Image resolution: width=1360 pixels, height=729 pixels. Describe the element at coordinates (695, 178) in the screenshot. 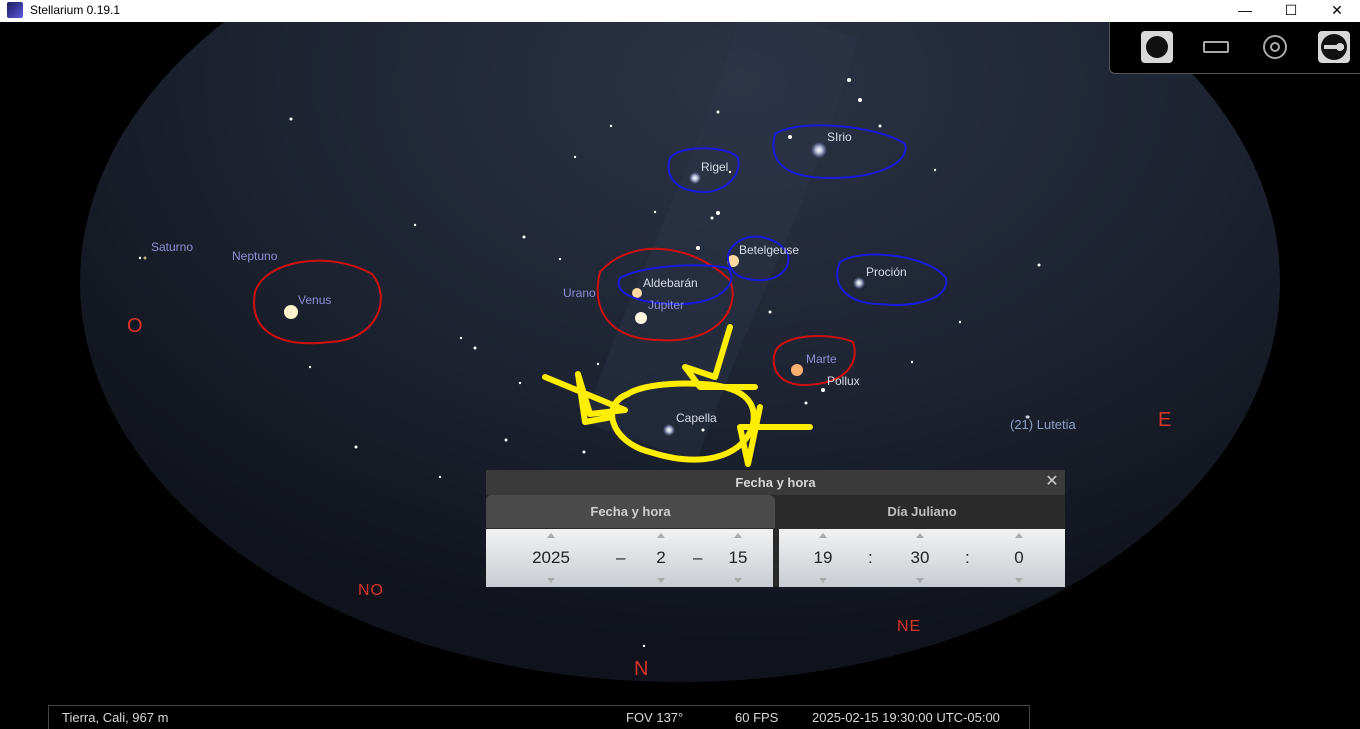

I see `star-rigel` at that location.